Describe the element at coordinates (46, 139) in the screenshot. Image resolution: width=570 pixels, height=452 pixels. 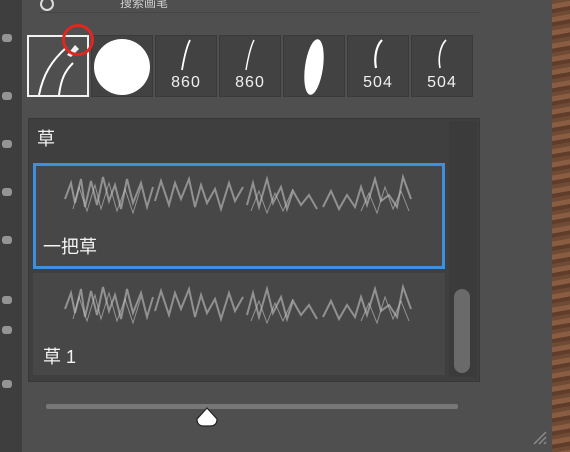
I see `brush-group-label: 草` at that location.